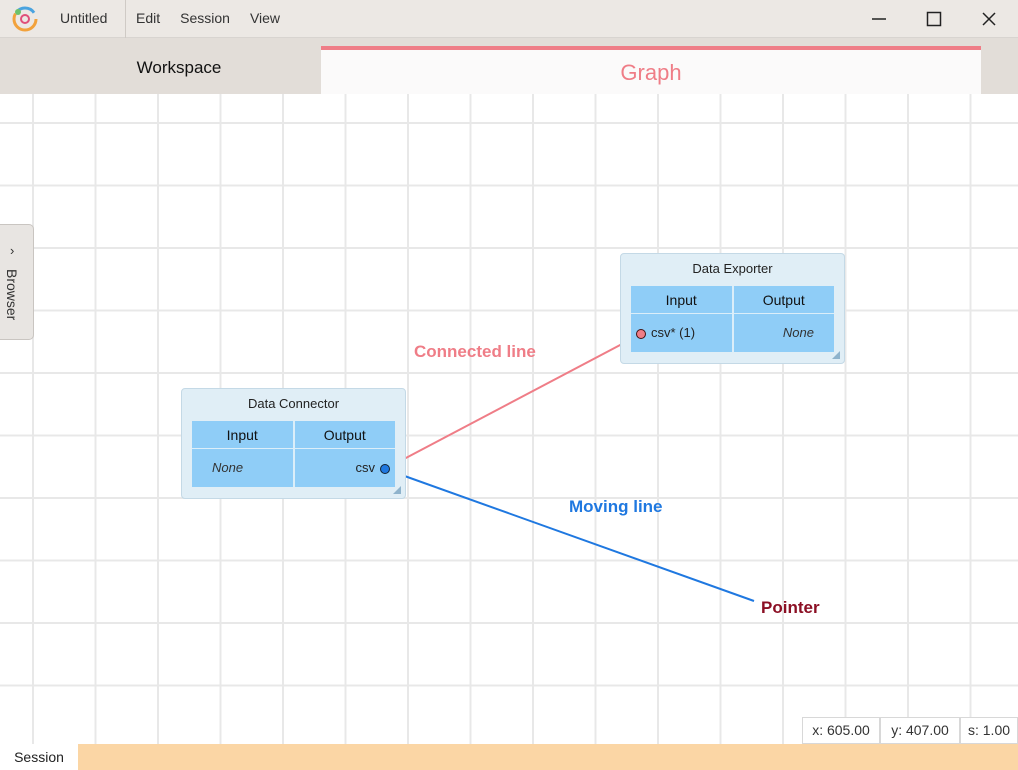  I want to click on coord-x: x: 605.00, so click(841, 730).